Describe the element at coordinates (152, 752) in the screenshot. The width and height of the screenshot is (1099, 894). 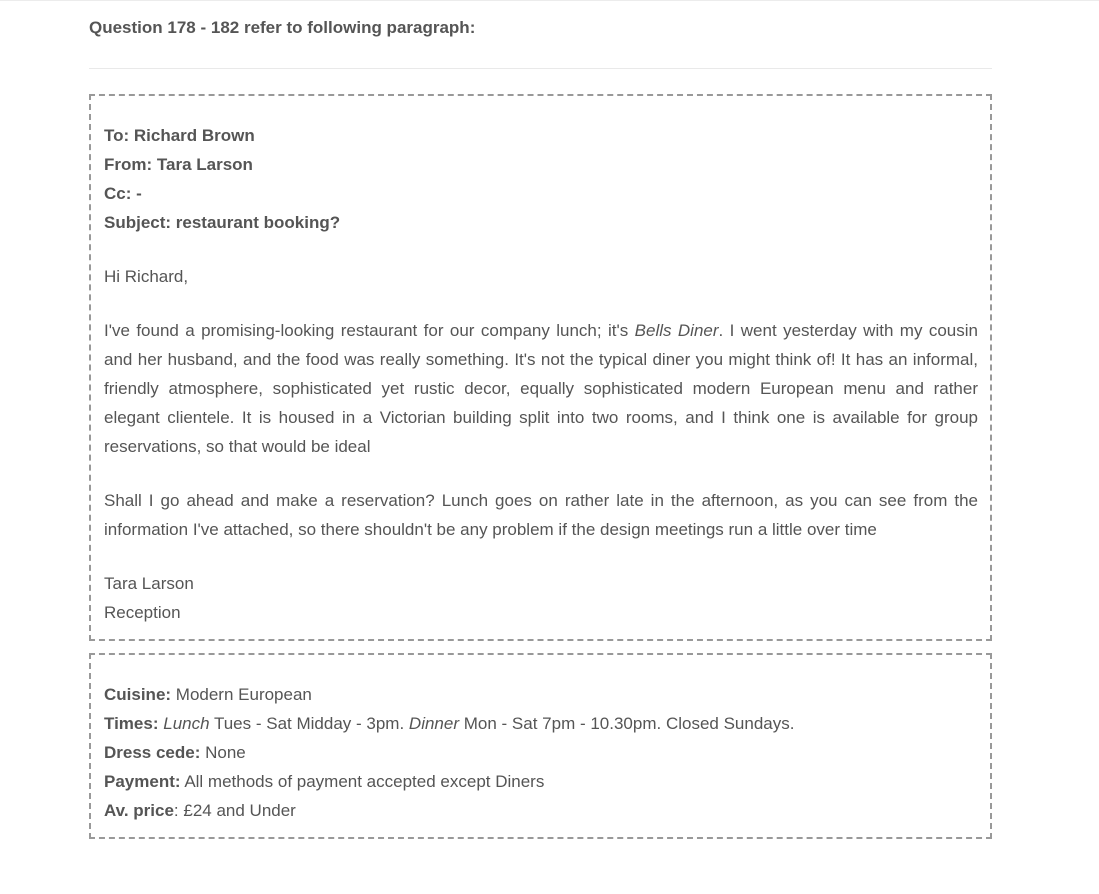
I see `dress-label: Dress cede:` at that location.